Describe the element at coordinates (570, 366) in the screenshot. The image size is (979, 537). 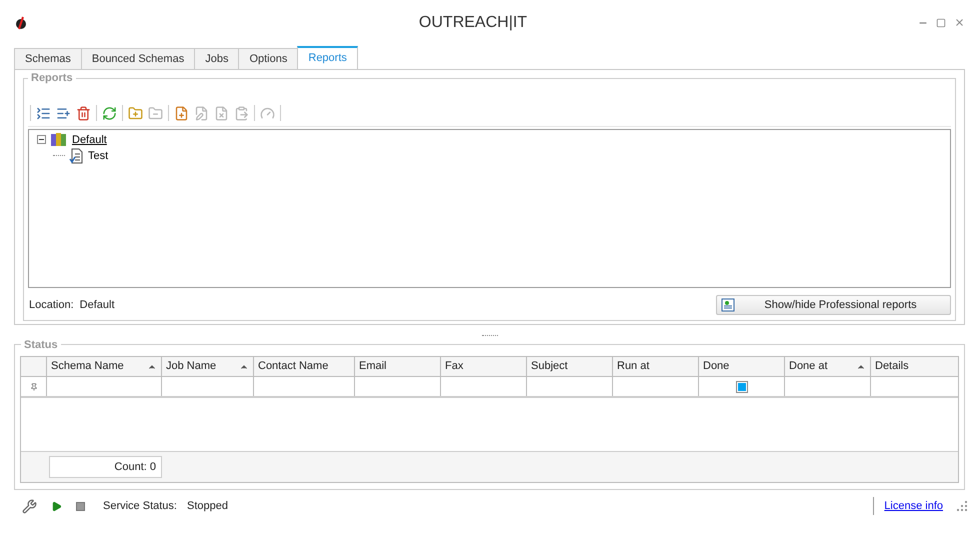
I see `column-header: Subject` at that location.